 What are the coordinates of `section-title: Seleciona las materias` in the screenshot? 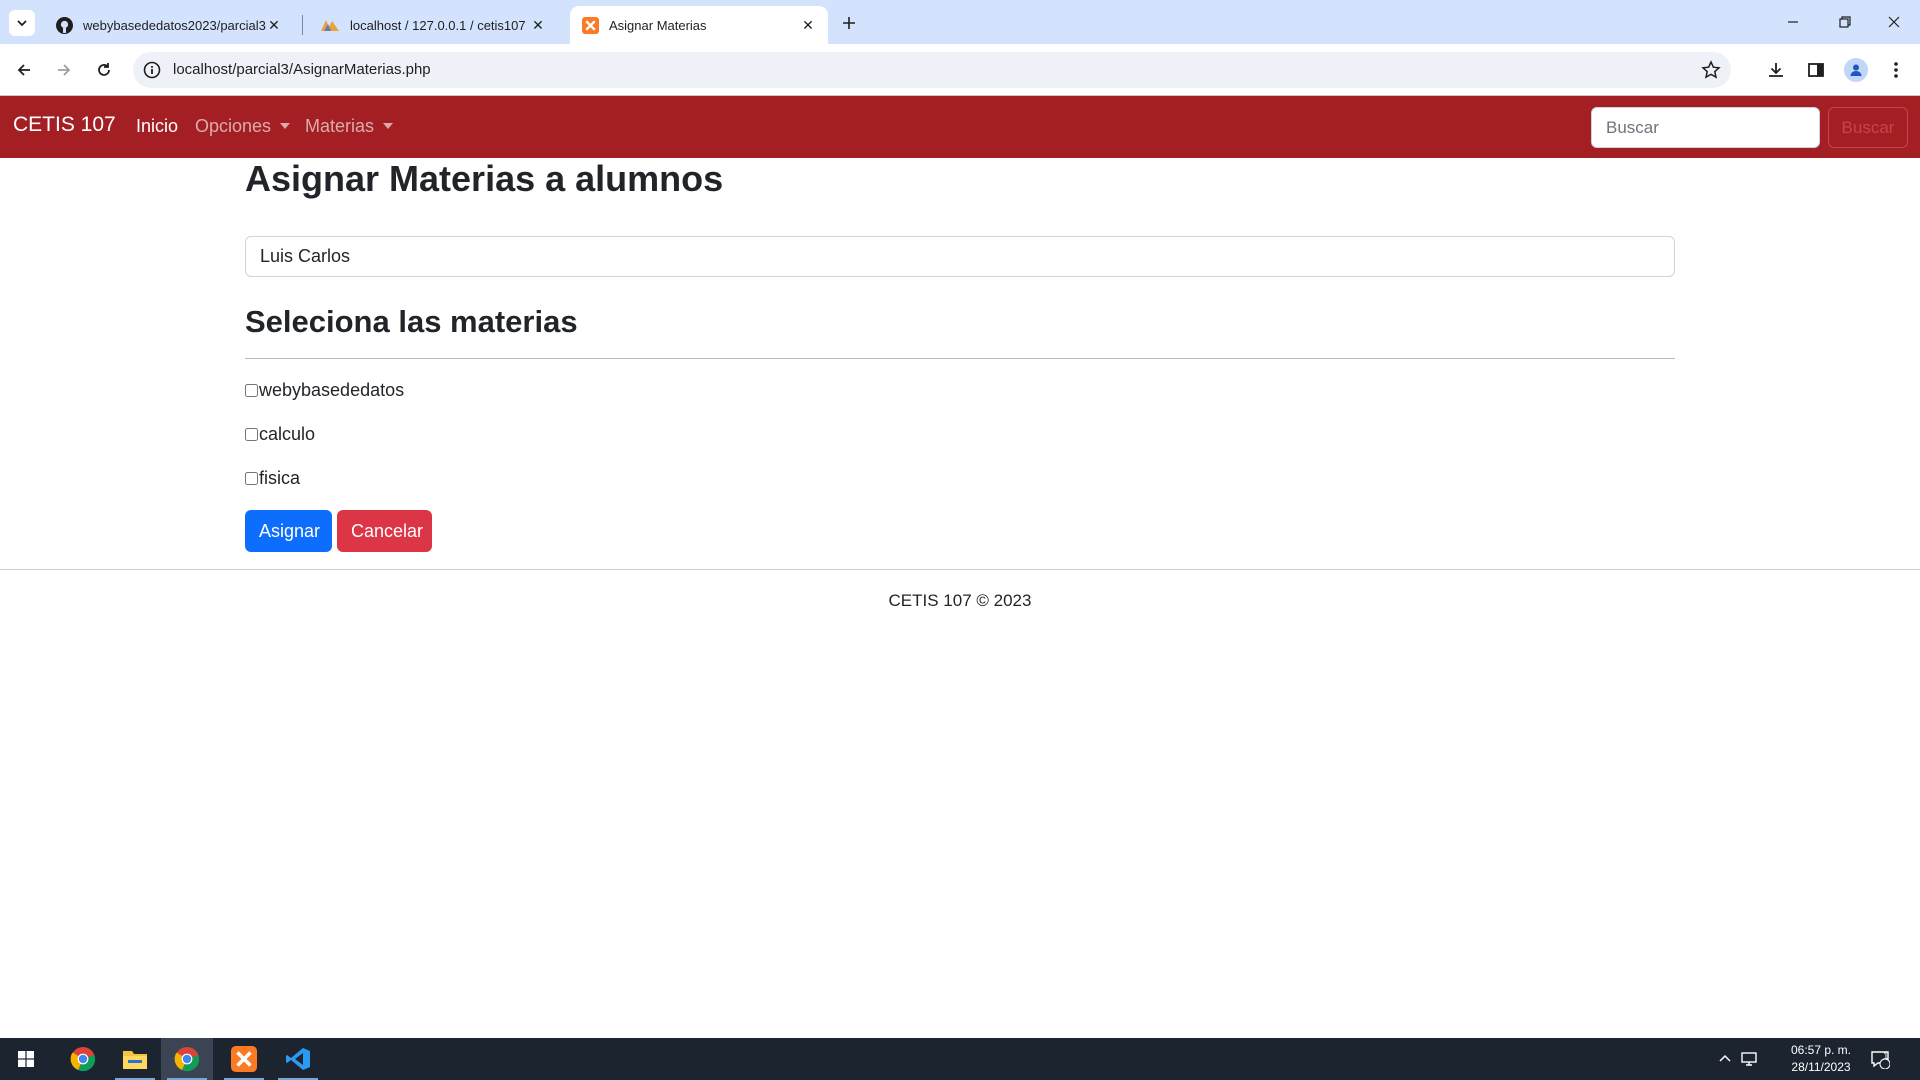 It's located at (411, 321).